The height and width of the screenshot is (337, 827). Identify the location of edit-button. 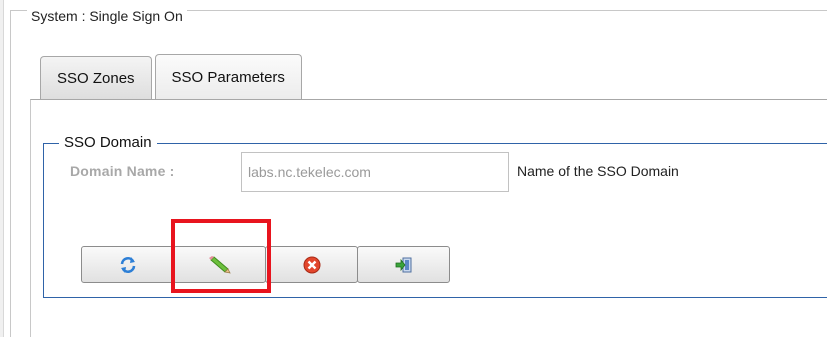
(219, 264).